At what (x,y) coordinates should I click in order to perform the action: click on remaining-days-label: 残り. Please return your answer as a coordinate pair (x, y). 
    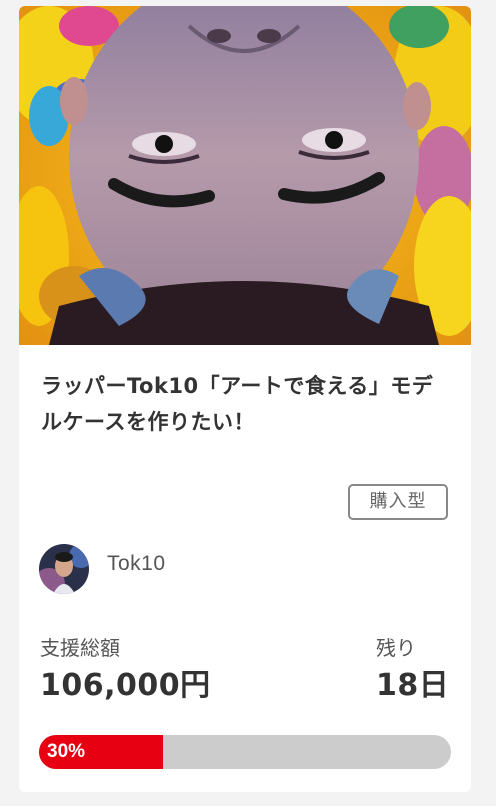
    Looking at the image, I should click on (396, 648).